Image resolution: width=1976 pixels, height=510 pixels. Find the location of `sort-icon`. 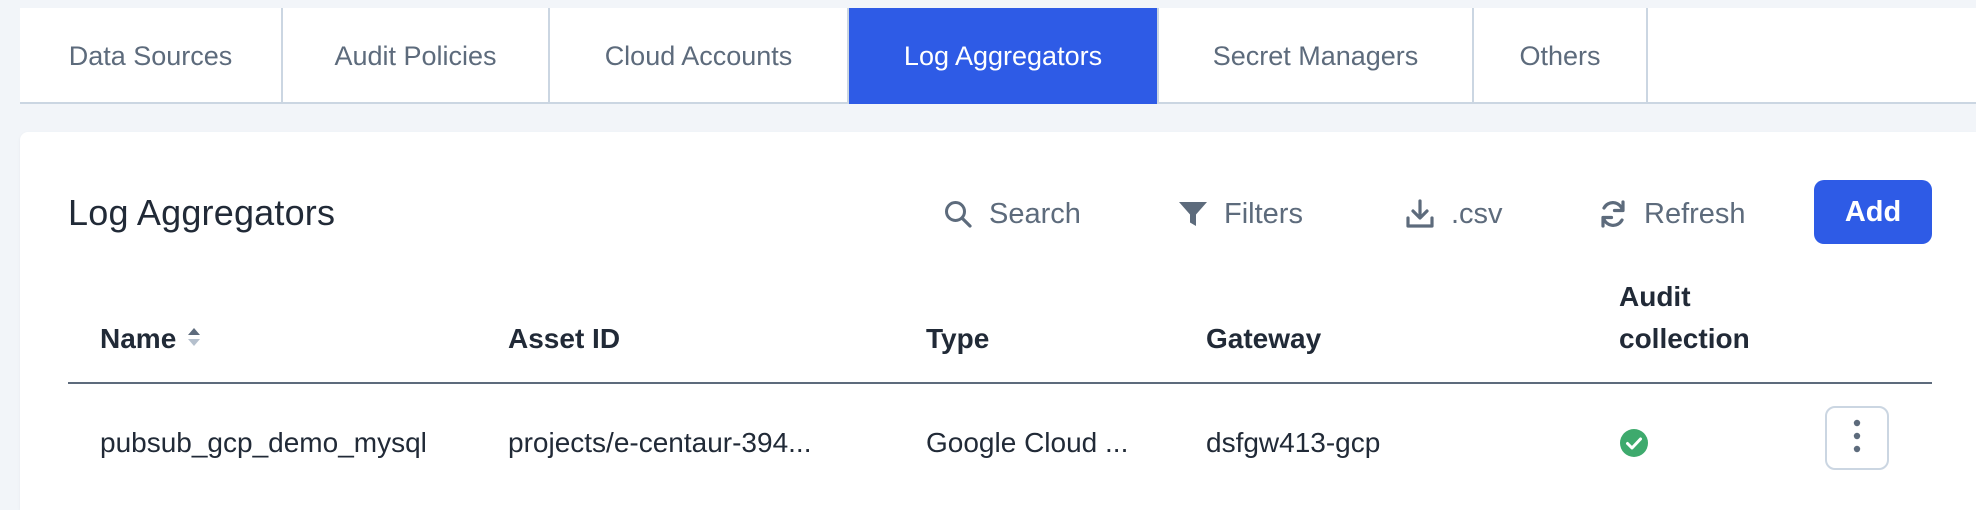

sort-icon is located at coordinates (194, 339).